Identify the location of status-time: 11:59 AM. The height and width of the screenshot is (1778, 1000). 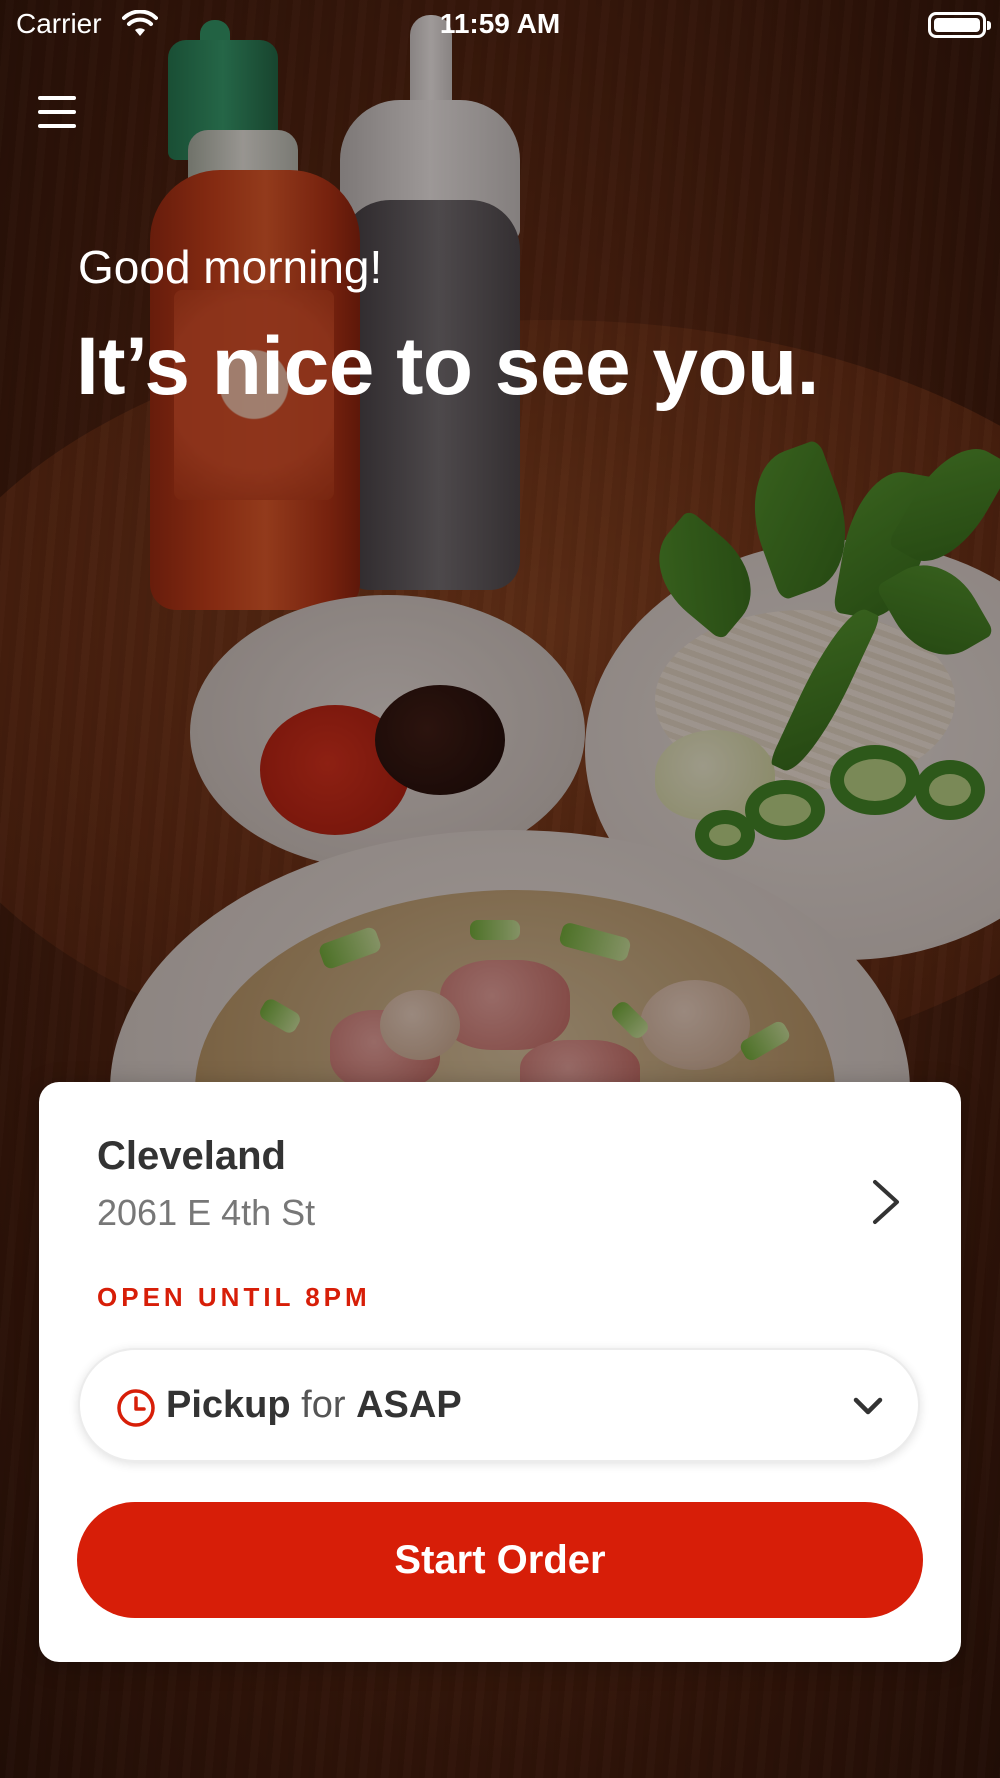
(500, 23).